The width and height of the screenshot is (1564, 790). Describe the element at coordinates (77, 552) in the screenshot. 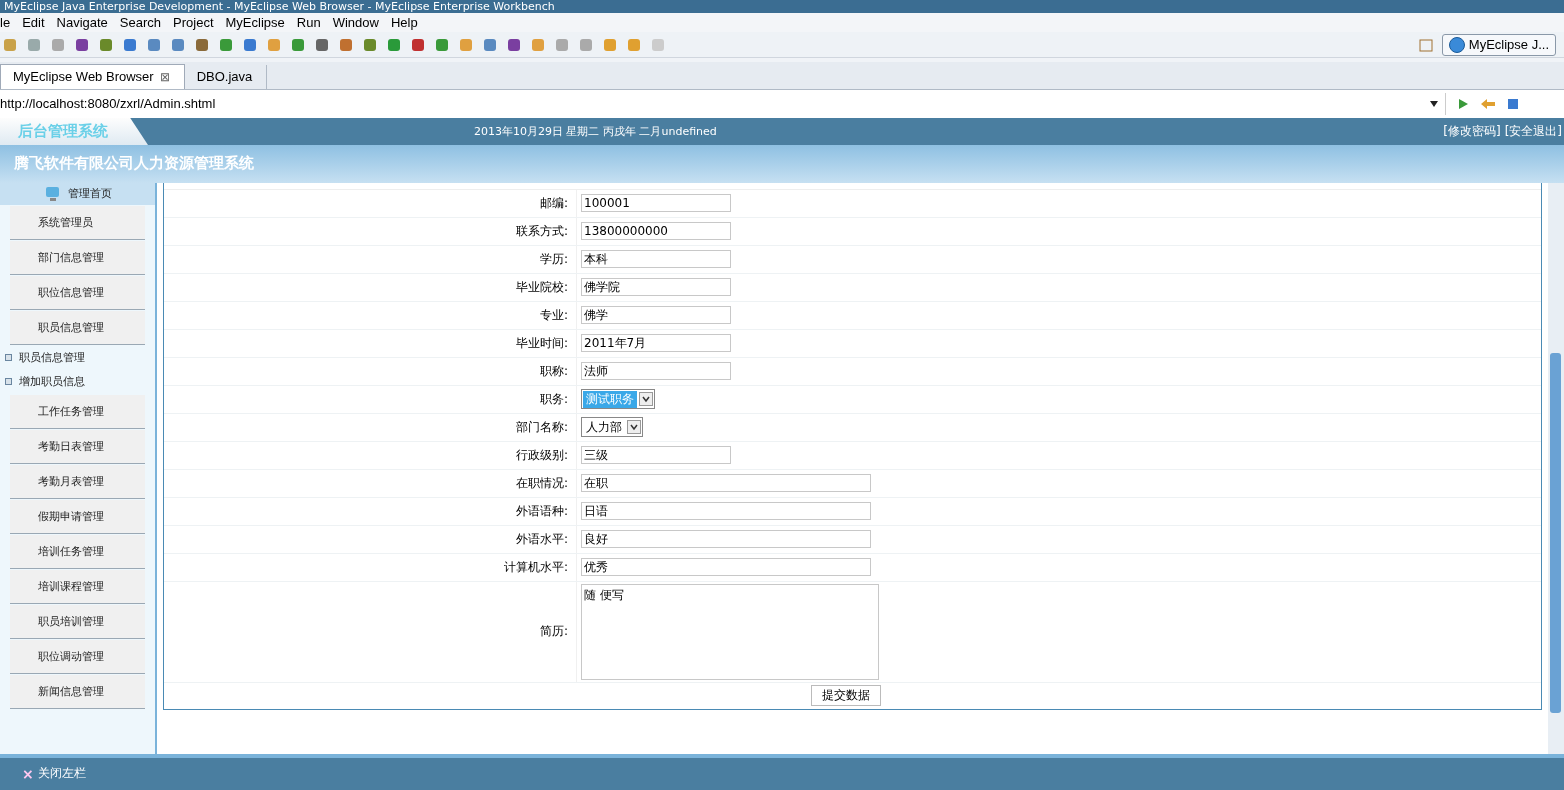

I see `sidebar-item: 培训任务管理` at that location.